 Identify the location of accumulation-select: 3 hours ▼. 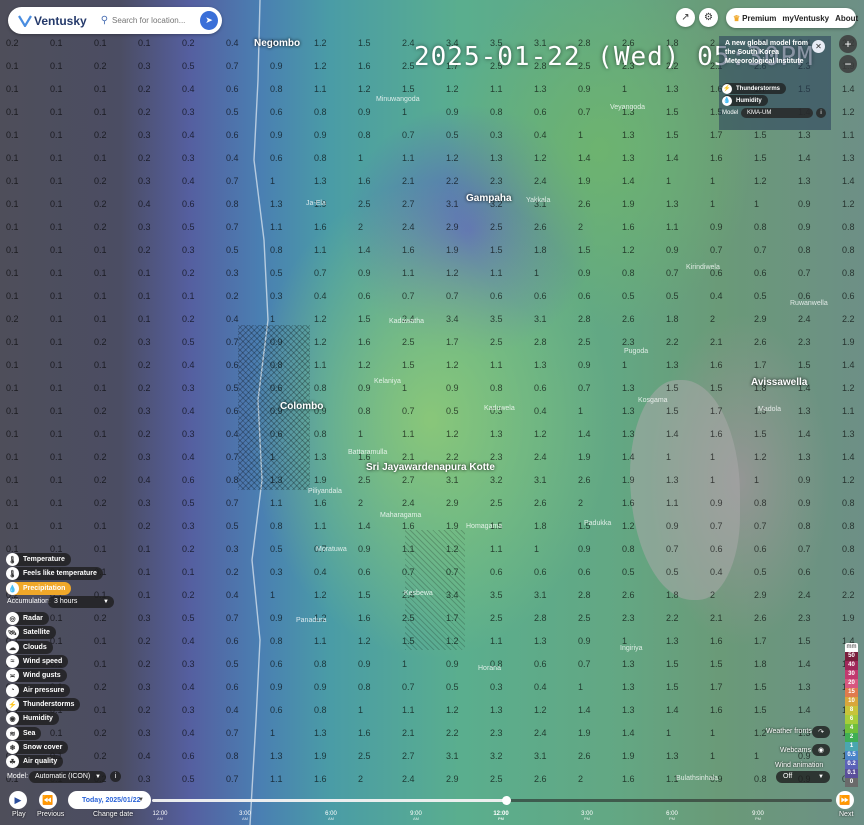
(81, 602).